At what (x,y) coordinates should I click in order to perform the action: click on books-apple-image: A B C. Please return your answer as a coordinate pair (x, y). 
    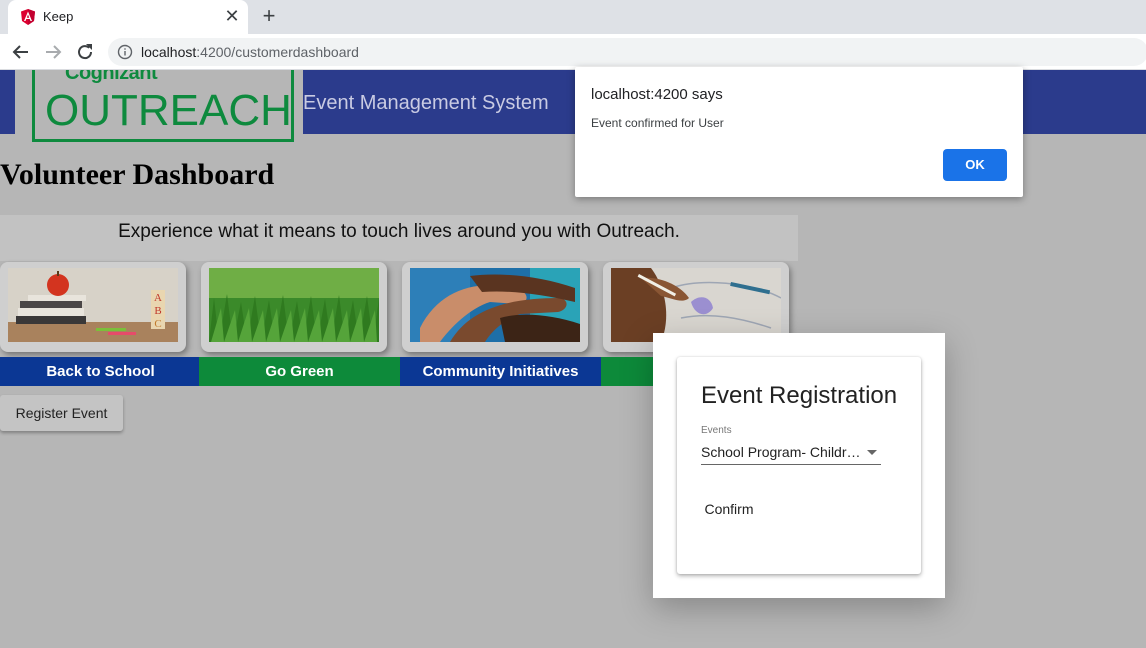
    Looking at the image, I should click on (93, 305).